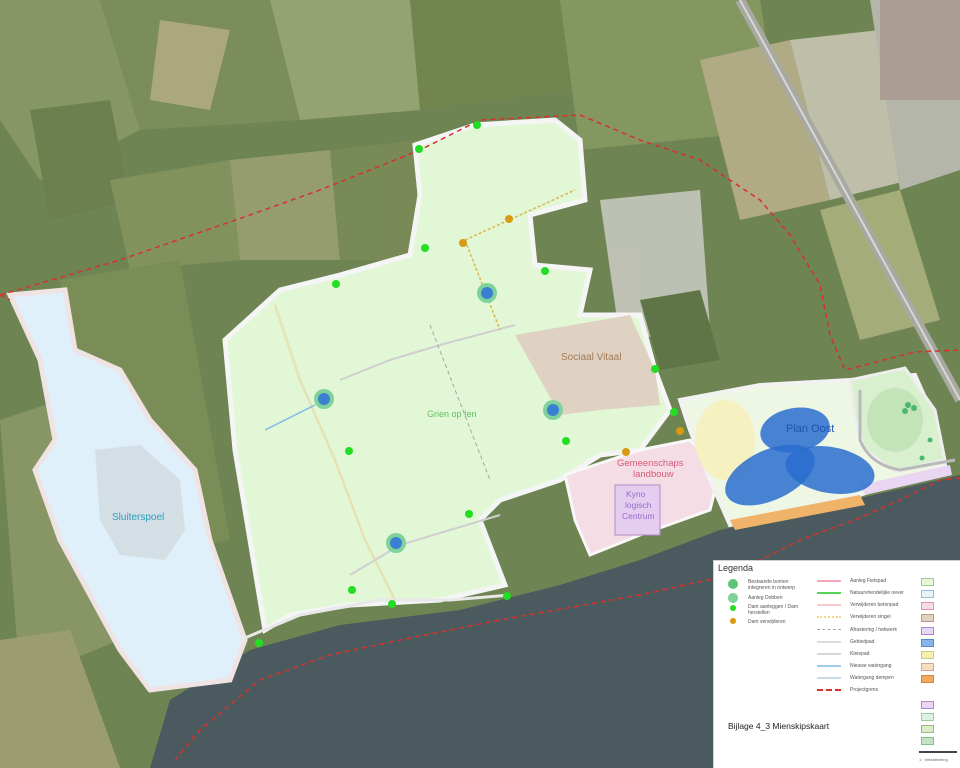 This screenshot has height=768, width=960. I want to click on label-gemeenschapslandbouw-1: Gemeenschaps, so click(650, 463).